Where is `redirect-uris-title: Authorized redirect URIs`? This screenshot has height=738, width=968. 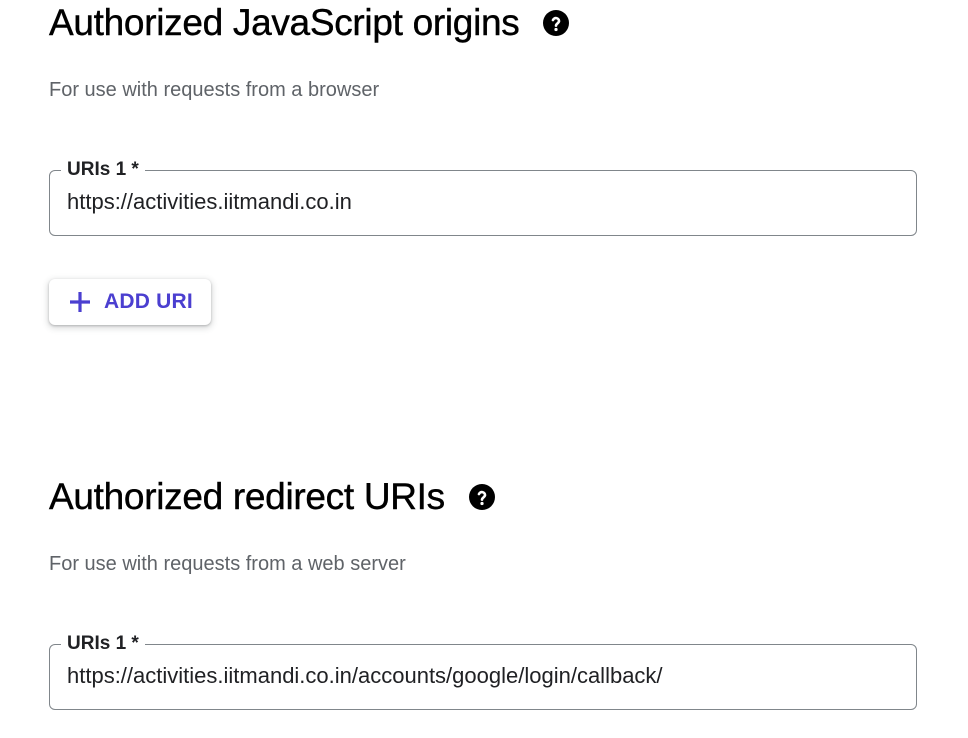 redirect-uris-title: Authorized redirect URIs is located at coordinates (247, 496).